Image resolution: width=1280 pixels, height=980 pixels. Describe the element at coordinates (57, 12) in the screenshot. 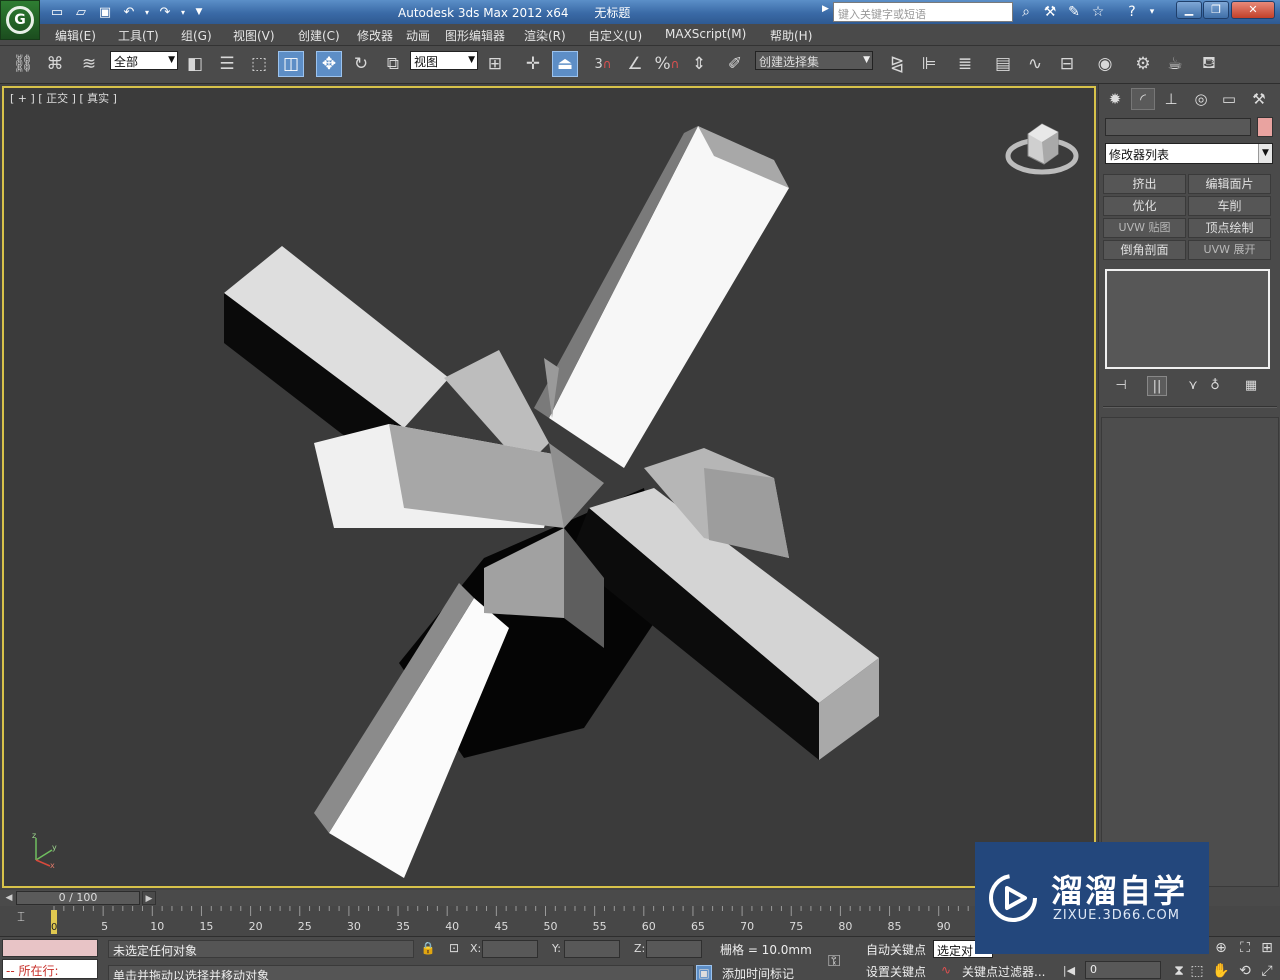

I see `new-file-icon: ▭` at that location.